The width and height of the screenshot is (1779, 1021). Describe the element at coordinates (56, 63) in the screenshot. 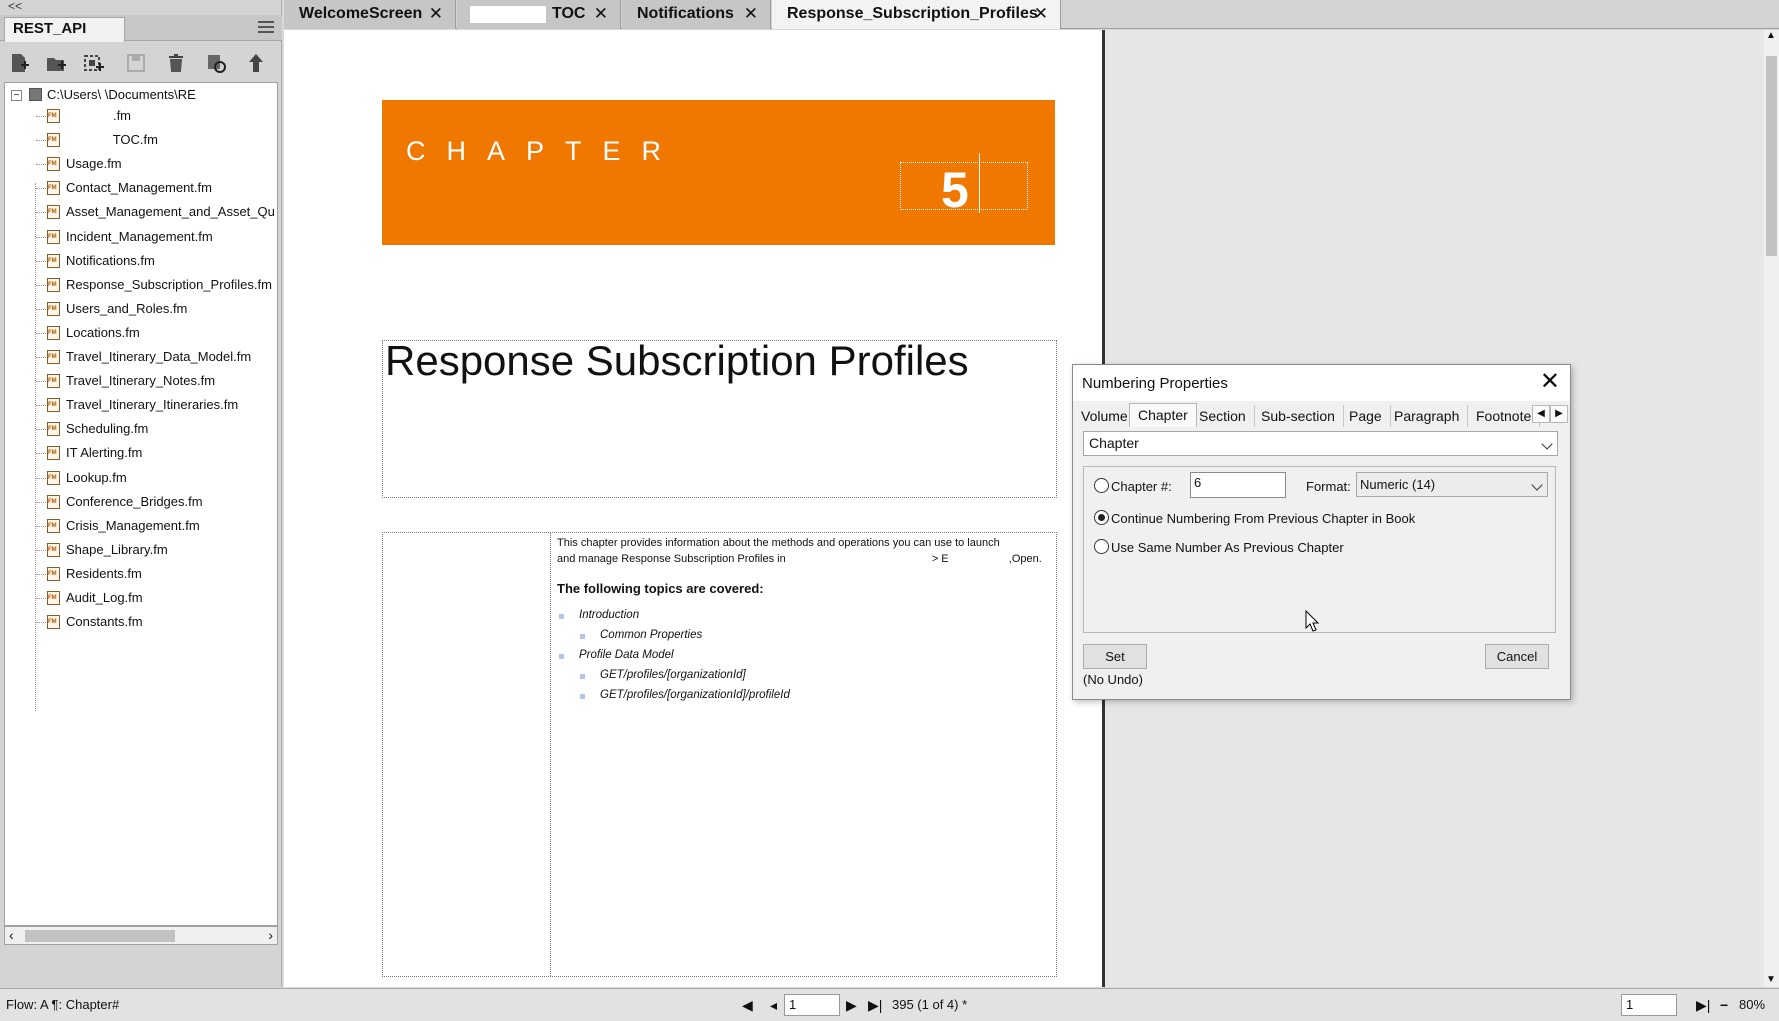

I see `add-folder-icon` at that location.